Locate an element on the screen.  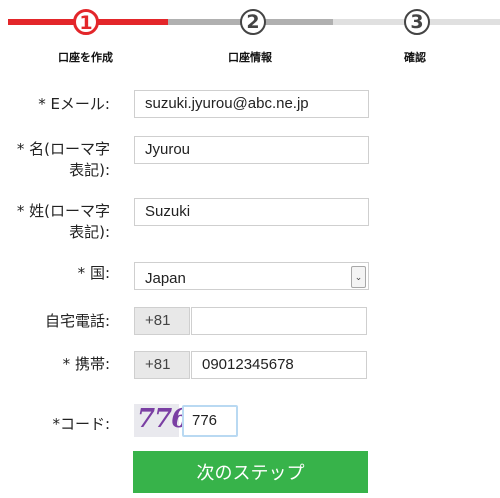
captcha-image: 776 is located at coordinates (161, 420).